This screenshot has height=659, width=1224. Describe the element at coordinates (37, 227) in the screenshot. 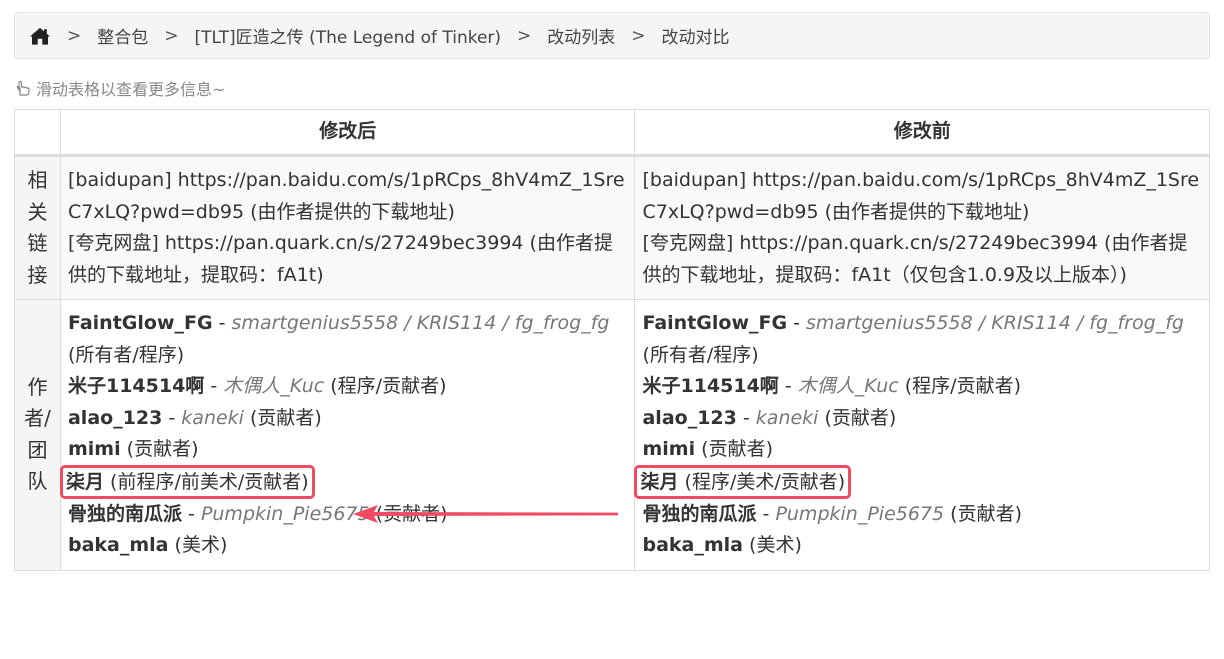

I see `row-label-links: 相关链接` at that location.